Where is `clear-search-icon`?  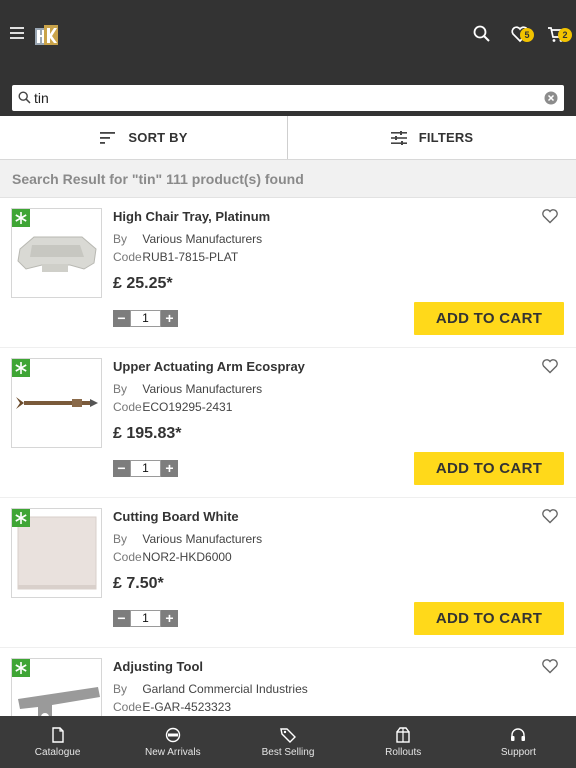
clear-search-icon is located at coordinates (551, 98).